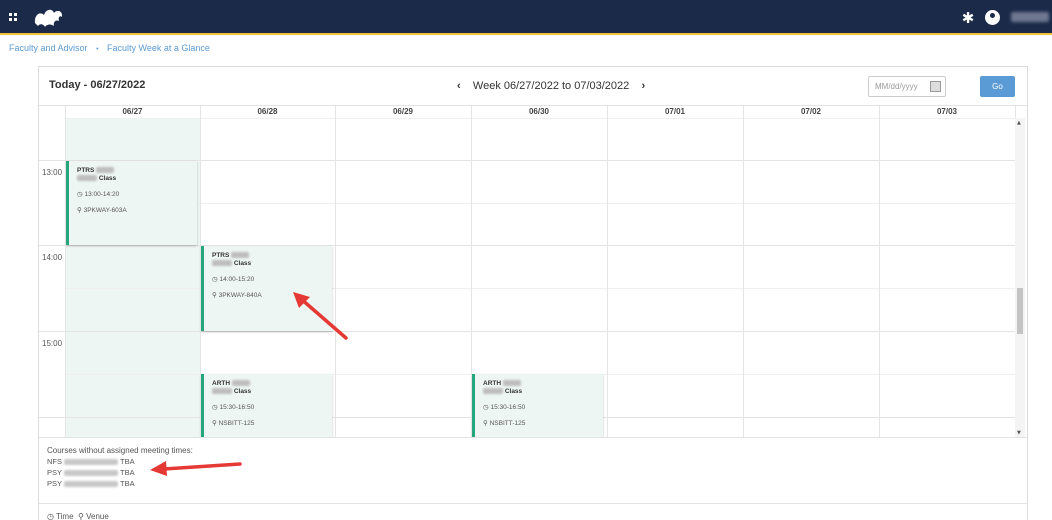 The width and height of the screenshot is (1052, 520). Describe the element at coordinates (935, 86) in the screenshot. I see `calendar-icon` at that location.